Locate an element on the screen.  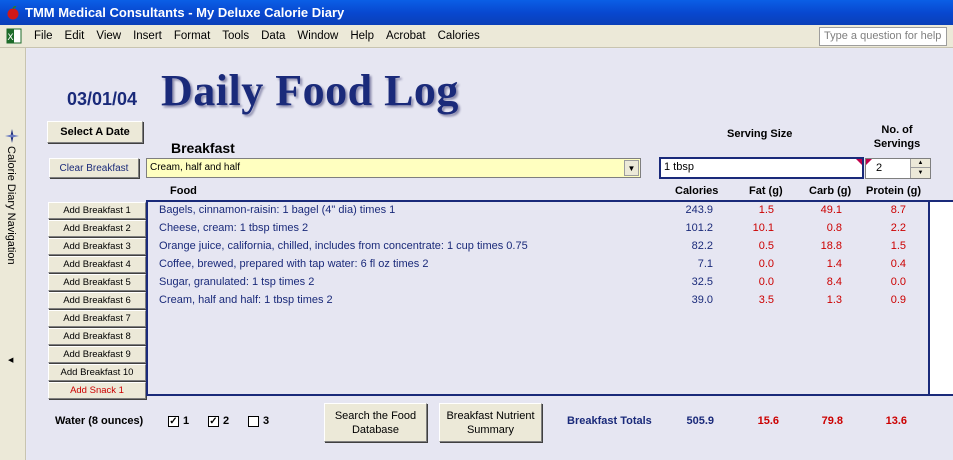
log-date: 03/01/04 is located at coordinates (102, 99).